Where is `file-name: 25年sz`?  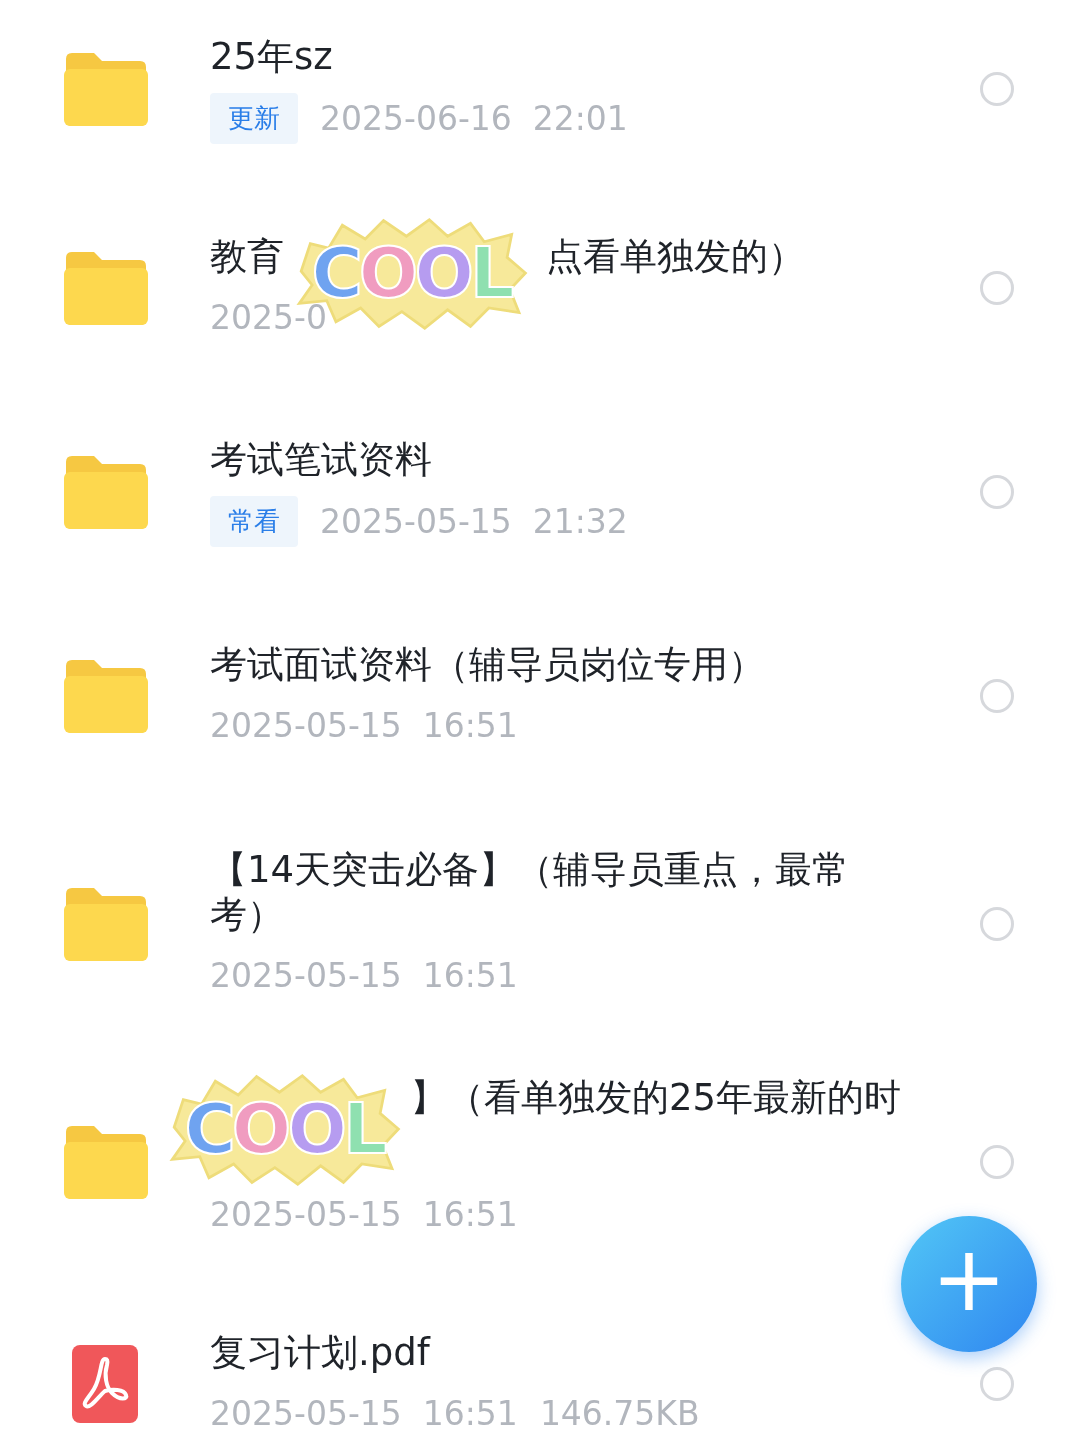 file-name: 25年sz is located at coordinates (271, 56).